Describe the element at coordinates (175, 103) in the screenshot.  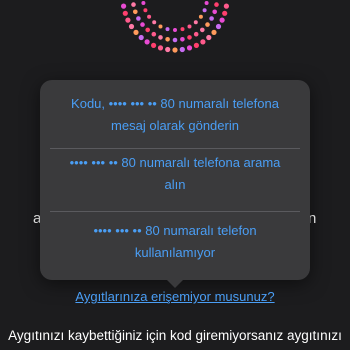
I see `option-label-line-1: Kodu, •••• ••• •• 80 numaralı telefona` at that location.